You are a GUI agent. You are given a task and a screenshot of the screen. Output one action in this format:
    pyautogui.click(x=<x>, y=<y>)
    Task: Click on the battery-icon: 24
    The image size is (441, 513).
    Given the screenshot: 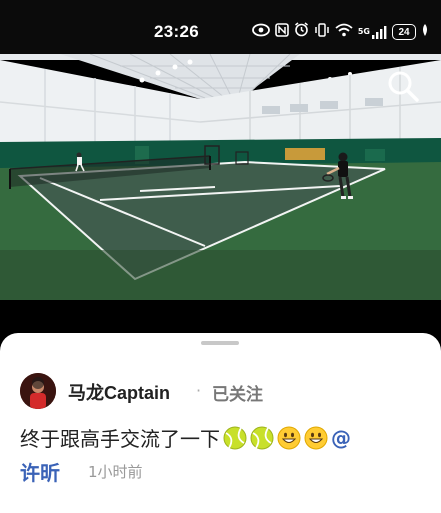 What is the action you would take?
    pyautogui.click(x=404, y=32)
    